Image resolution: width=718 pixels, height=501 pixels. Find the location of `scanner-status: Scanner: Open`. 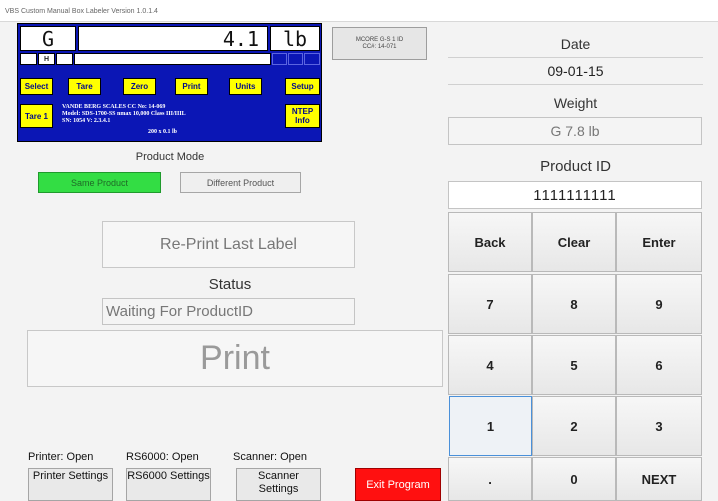

scanner-status: Scanner: Open is located at coordinates (270, 457).